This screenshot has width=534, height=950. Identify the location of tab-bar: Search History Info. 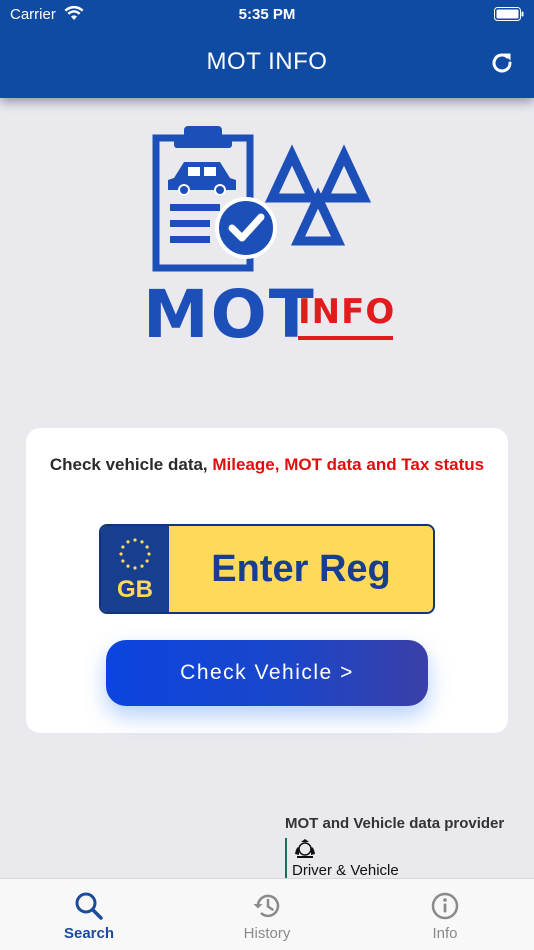
(267, 914).